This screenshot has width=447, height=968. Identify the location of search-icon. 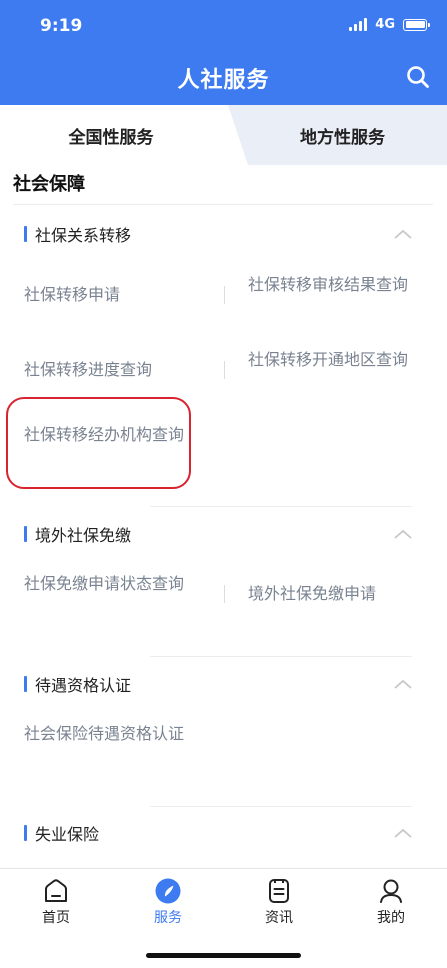
(418, 77).